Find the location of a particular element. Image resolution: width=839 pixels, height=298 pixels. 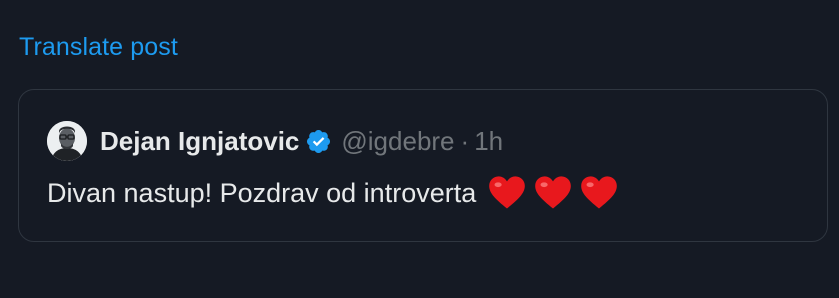

quoted-post-text: Divan nastup! Pozdrav od introverta is located at coordinates (336, 193).